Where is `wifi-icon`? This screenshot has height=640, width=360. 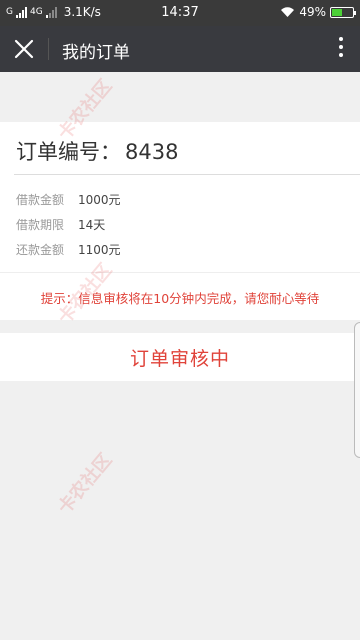 wifi-icon is located at coordinates (288, 12).